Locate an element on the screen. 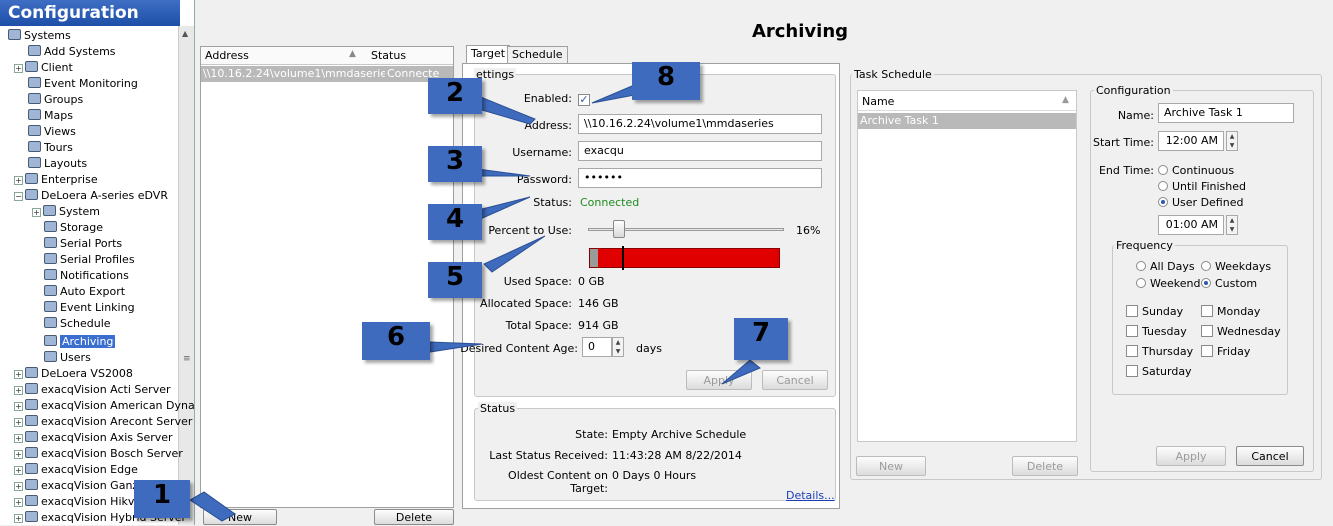 Image resolution: width=1333 pixels, height=526 pixels. tree-item-system: + System is located at coordinates (66, 212).